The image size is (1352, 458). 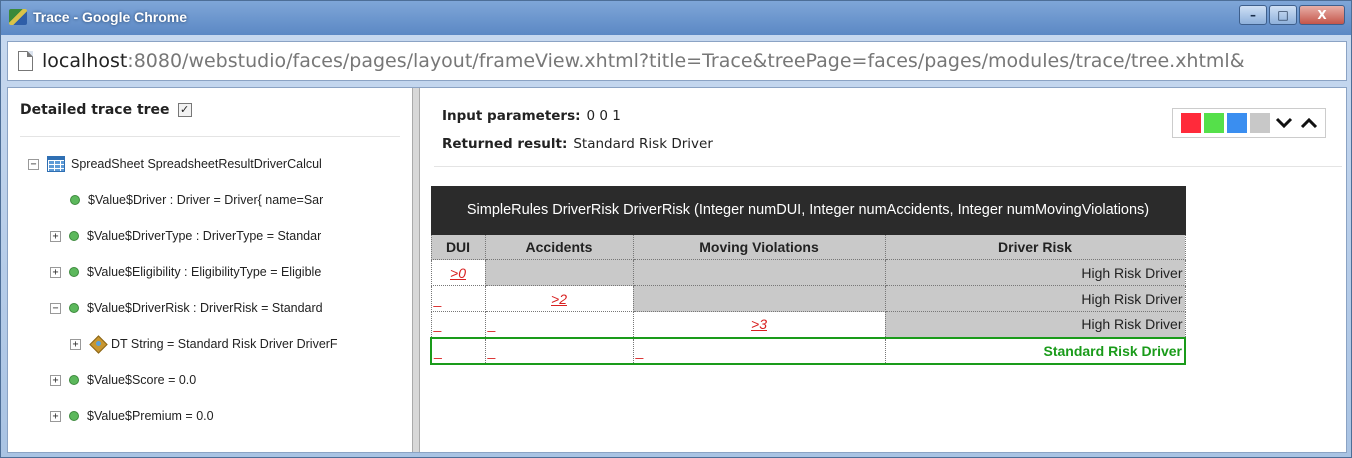 What do you see at coordinates (1214, 123) in the screenshot?
I see `green-swatch` at bounding box center [1214, 123].